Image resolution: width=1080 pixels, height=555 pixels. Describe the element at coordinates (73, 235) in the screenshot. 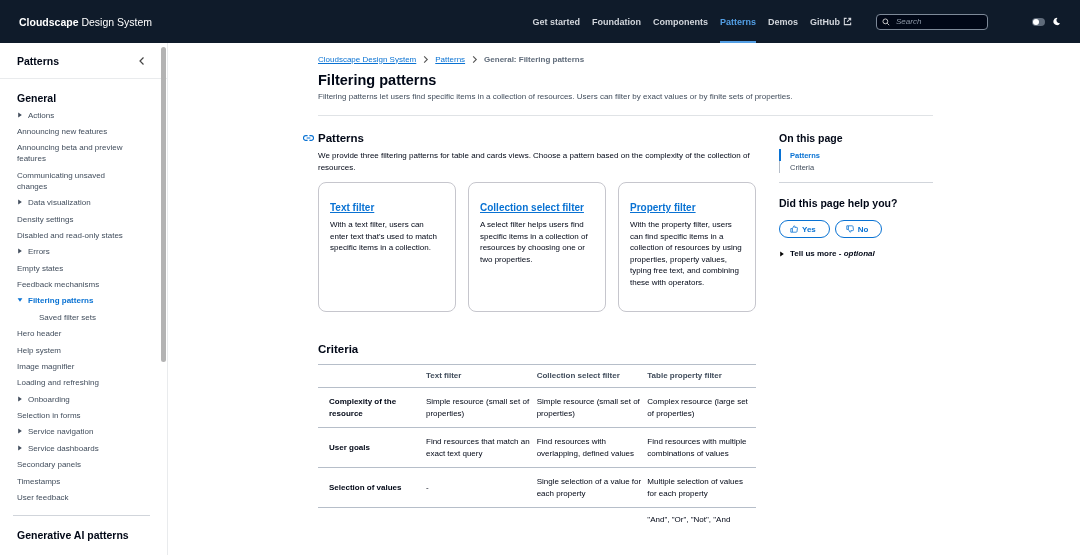

I see `side-navigation-item: Disabled and read-only states` at that location.